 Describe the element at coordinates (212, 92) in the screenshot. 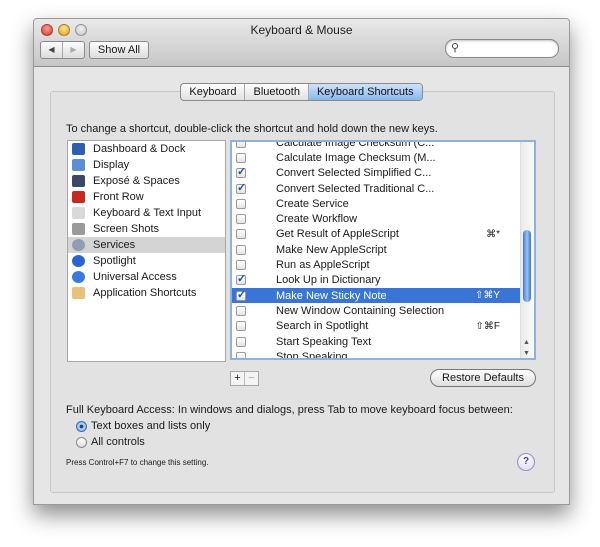

I see `tab-keyboard: Keyboard` at that location.